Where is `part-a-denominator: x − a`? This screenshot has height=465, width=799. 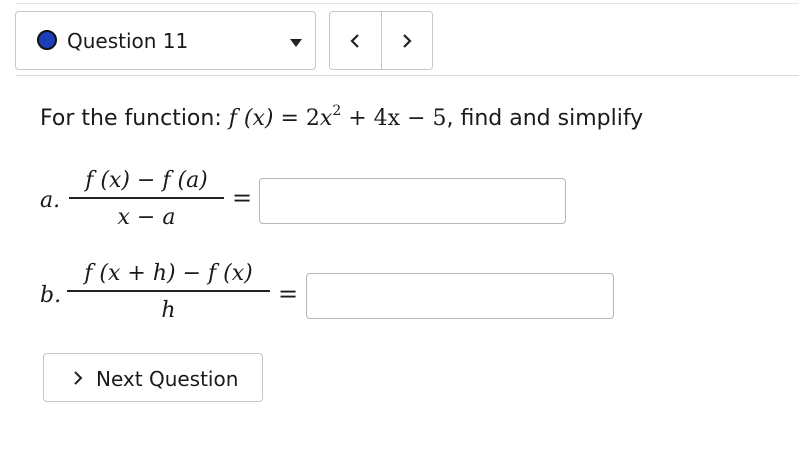
part-a-denominator: x − a is located at coordinates (146, 217).